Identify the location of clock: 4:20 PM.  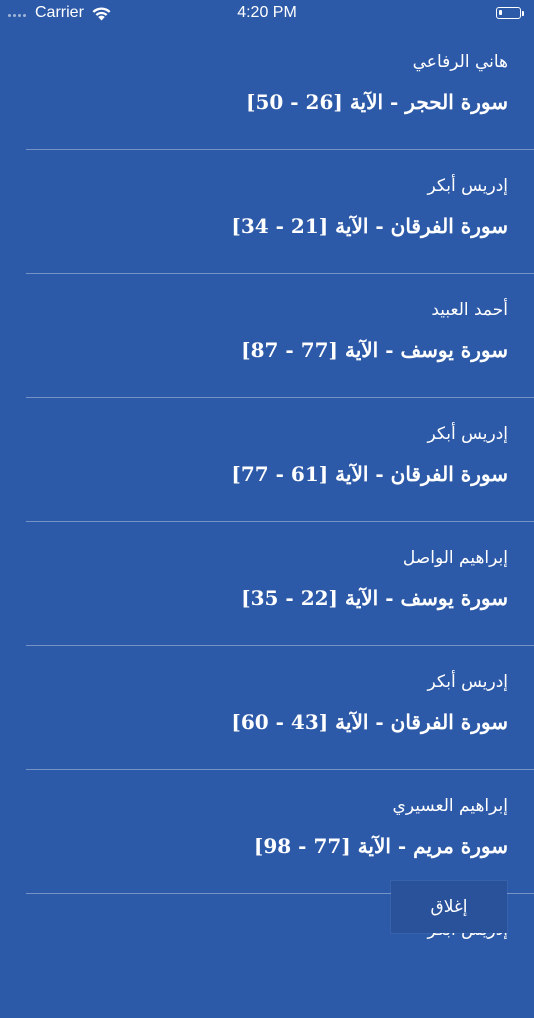
(267, 12).